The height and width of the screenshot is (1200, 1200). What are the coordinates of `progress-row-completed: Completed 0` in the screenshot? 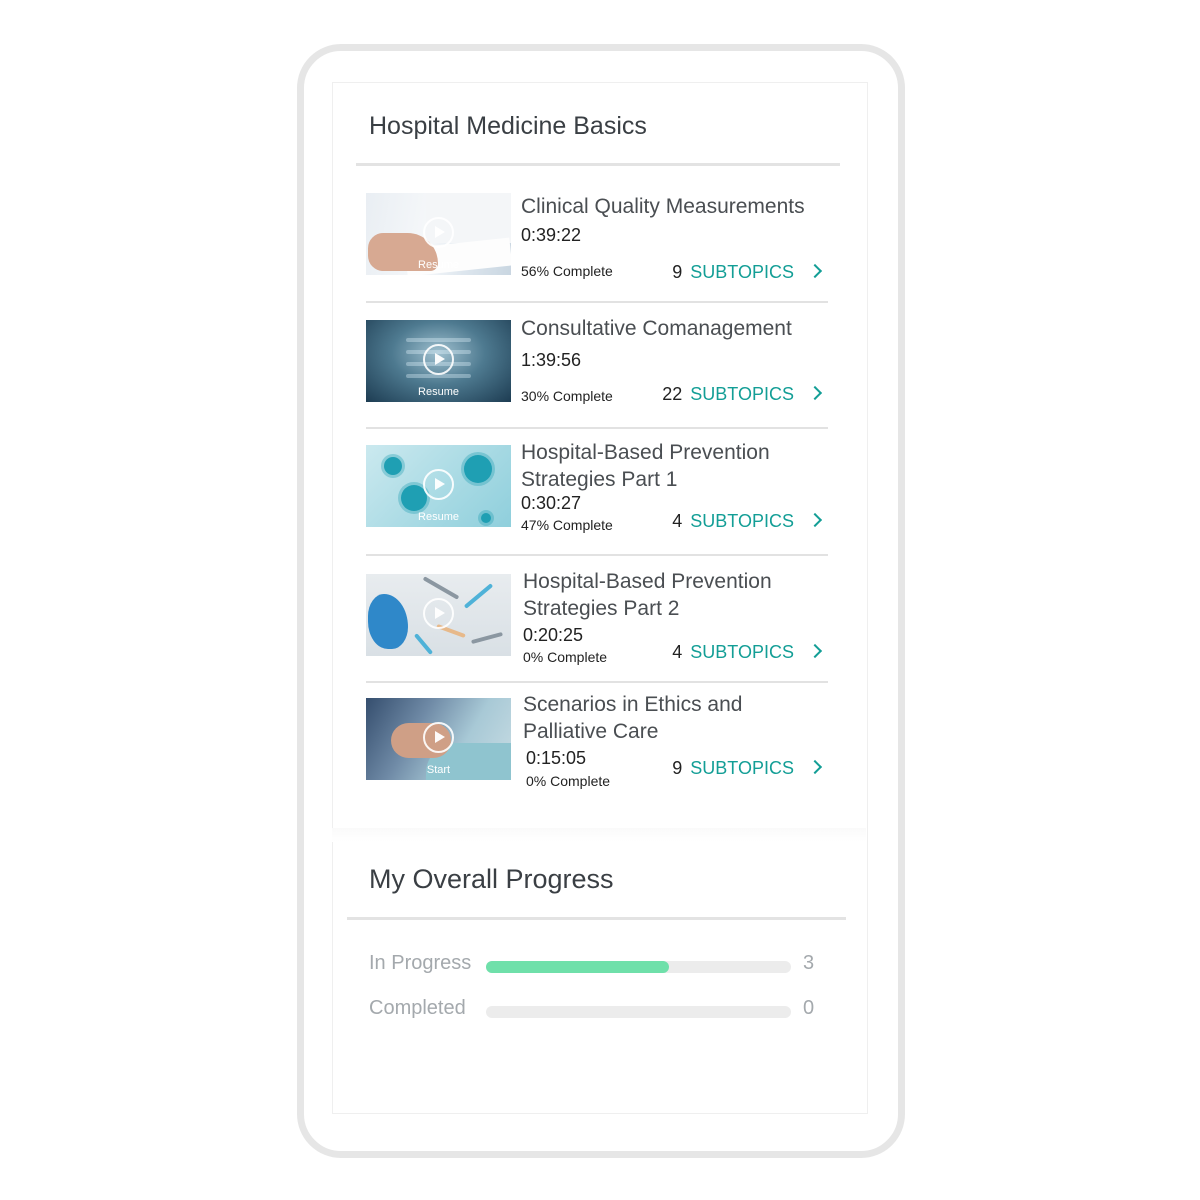 It's located at (599, 1012).